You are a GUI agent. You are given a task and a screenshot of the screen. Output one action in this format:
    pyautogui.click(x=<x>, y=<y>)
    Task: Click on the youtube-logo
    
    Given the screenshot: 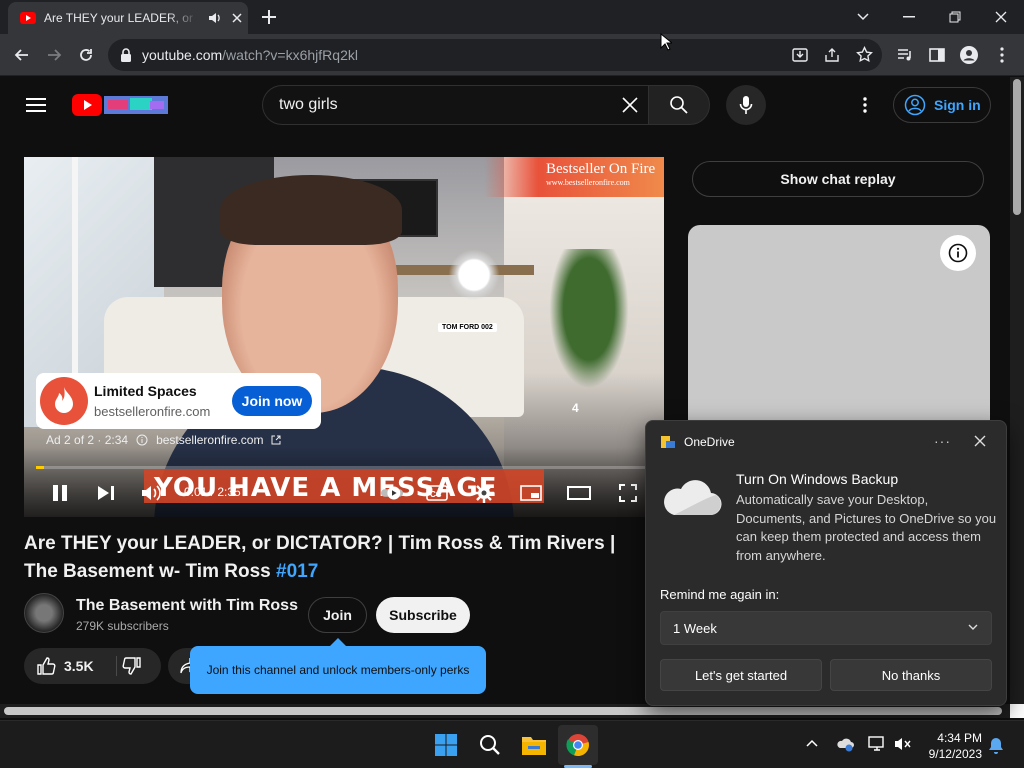 What is the action you would take?
    pyautogui.click(x=121, y=105)
    